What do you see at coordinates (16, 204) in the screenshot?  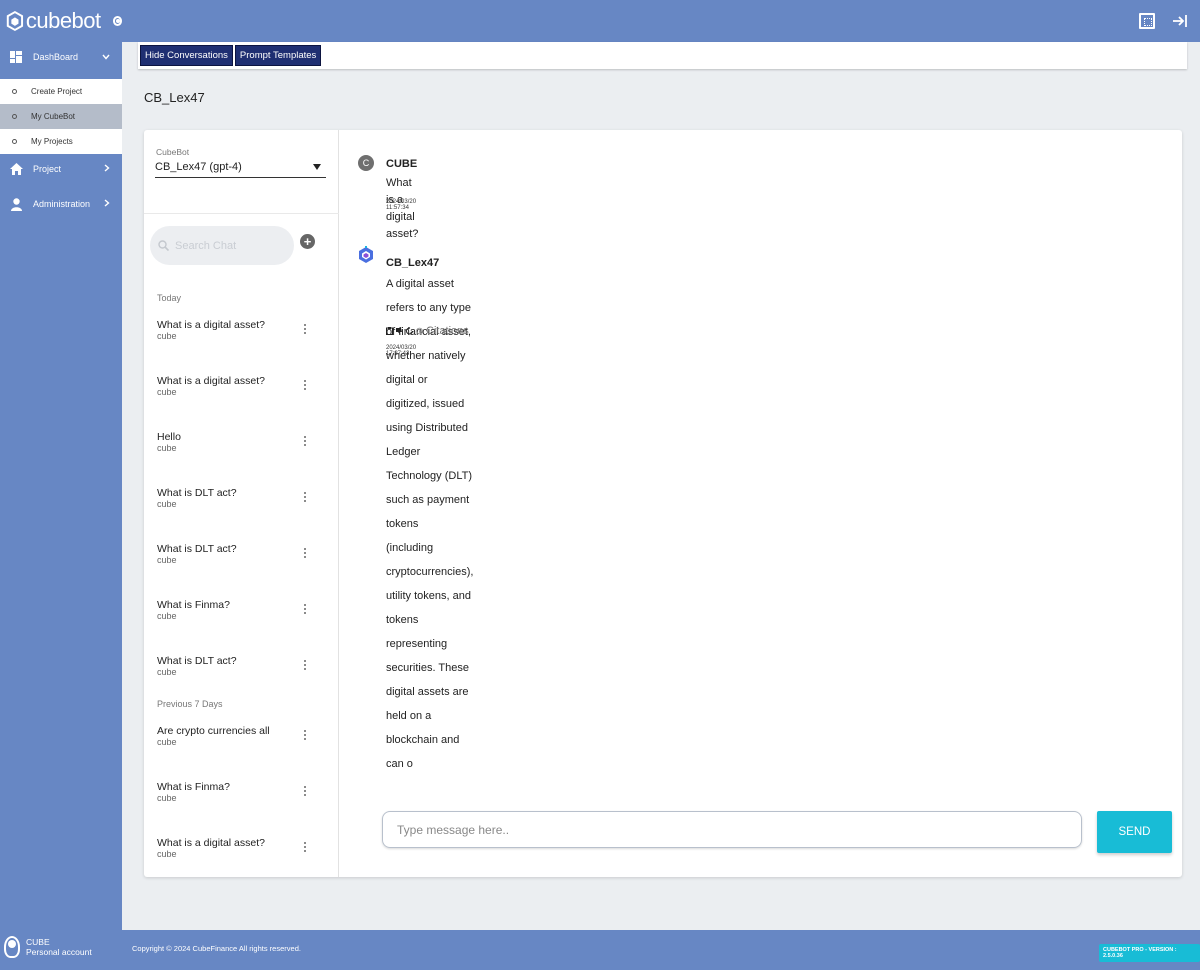 I see `person-icon` at bounding box center [16, 204].